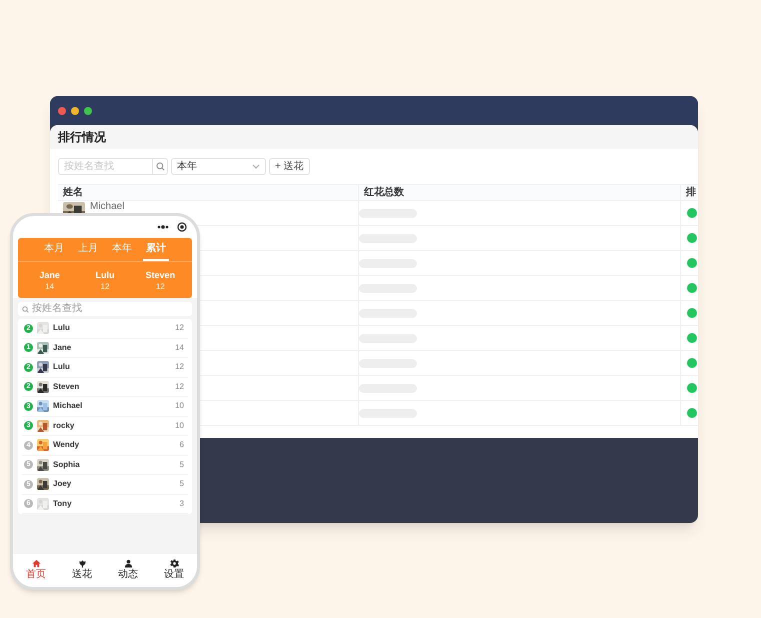 The height and width of the screenshot is (618, 761). What do you see at coordinates (180, 348) in the screenshot?
I see `count-text: 14` at bounding box center [180, 348].